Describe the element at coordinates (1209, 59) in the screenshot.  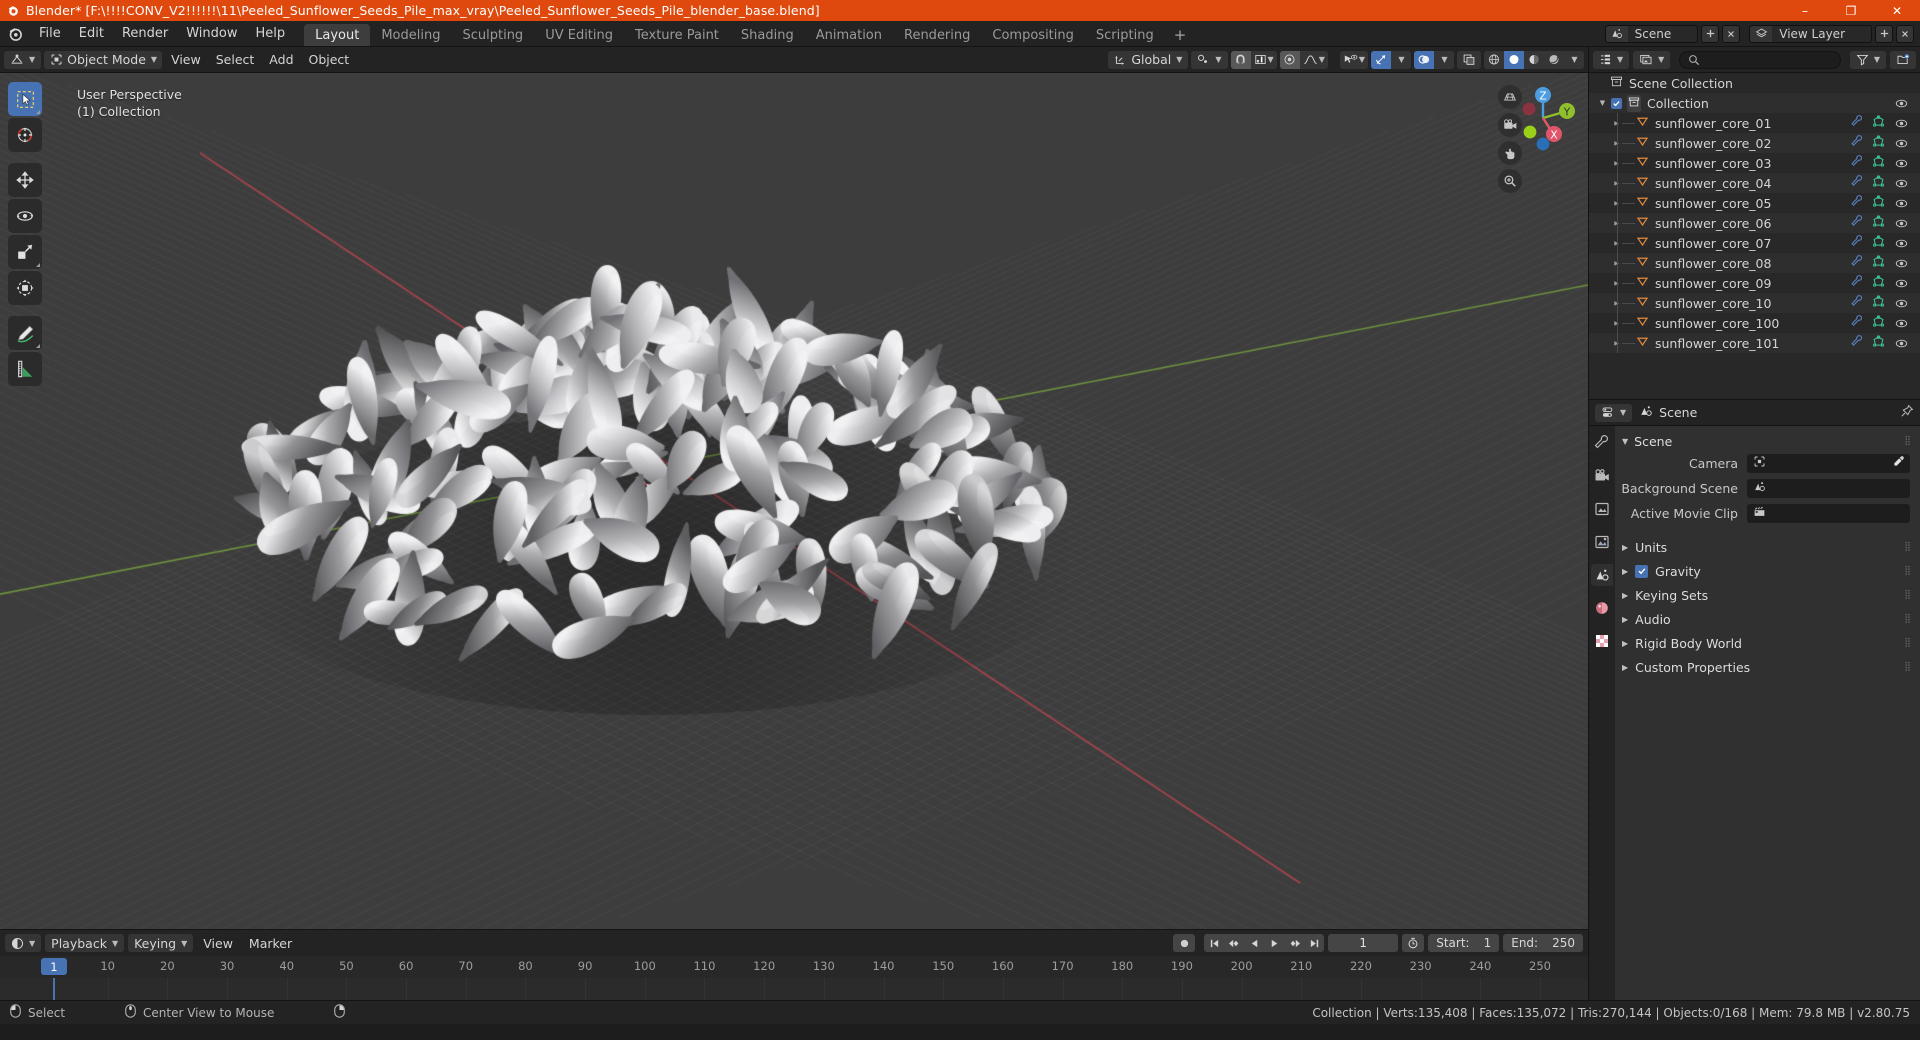
I see `pivot-point-selector: ▼` at that location.